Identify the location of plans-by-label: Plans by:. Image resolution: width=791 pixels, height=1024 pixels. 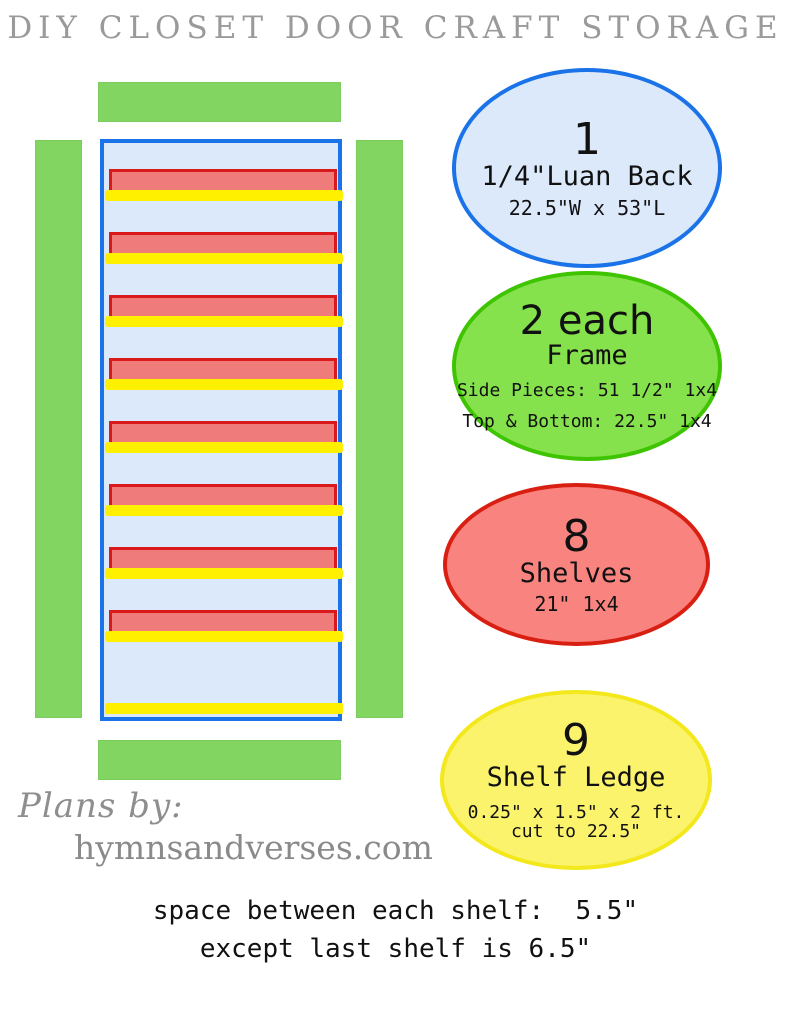
(101, 806).